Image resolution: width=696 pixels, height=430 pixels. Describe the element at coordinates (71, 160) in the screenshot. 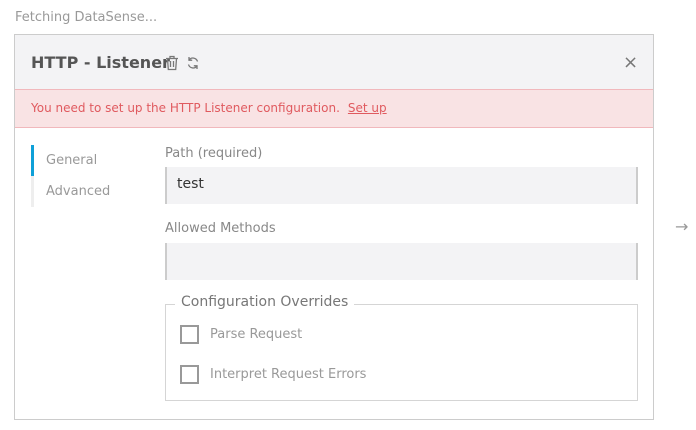

I see `sidebar-item-general: General` at that location.